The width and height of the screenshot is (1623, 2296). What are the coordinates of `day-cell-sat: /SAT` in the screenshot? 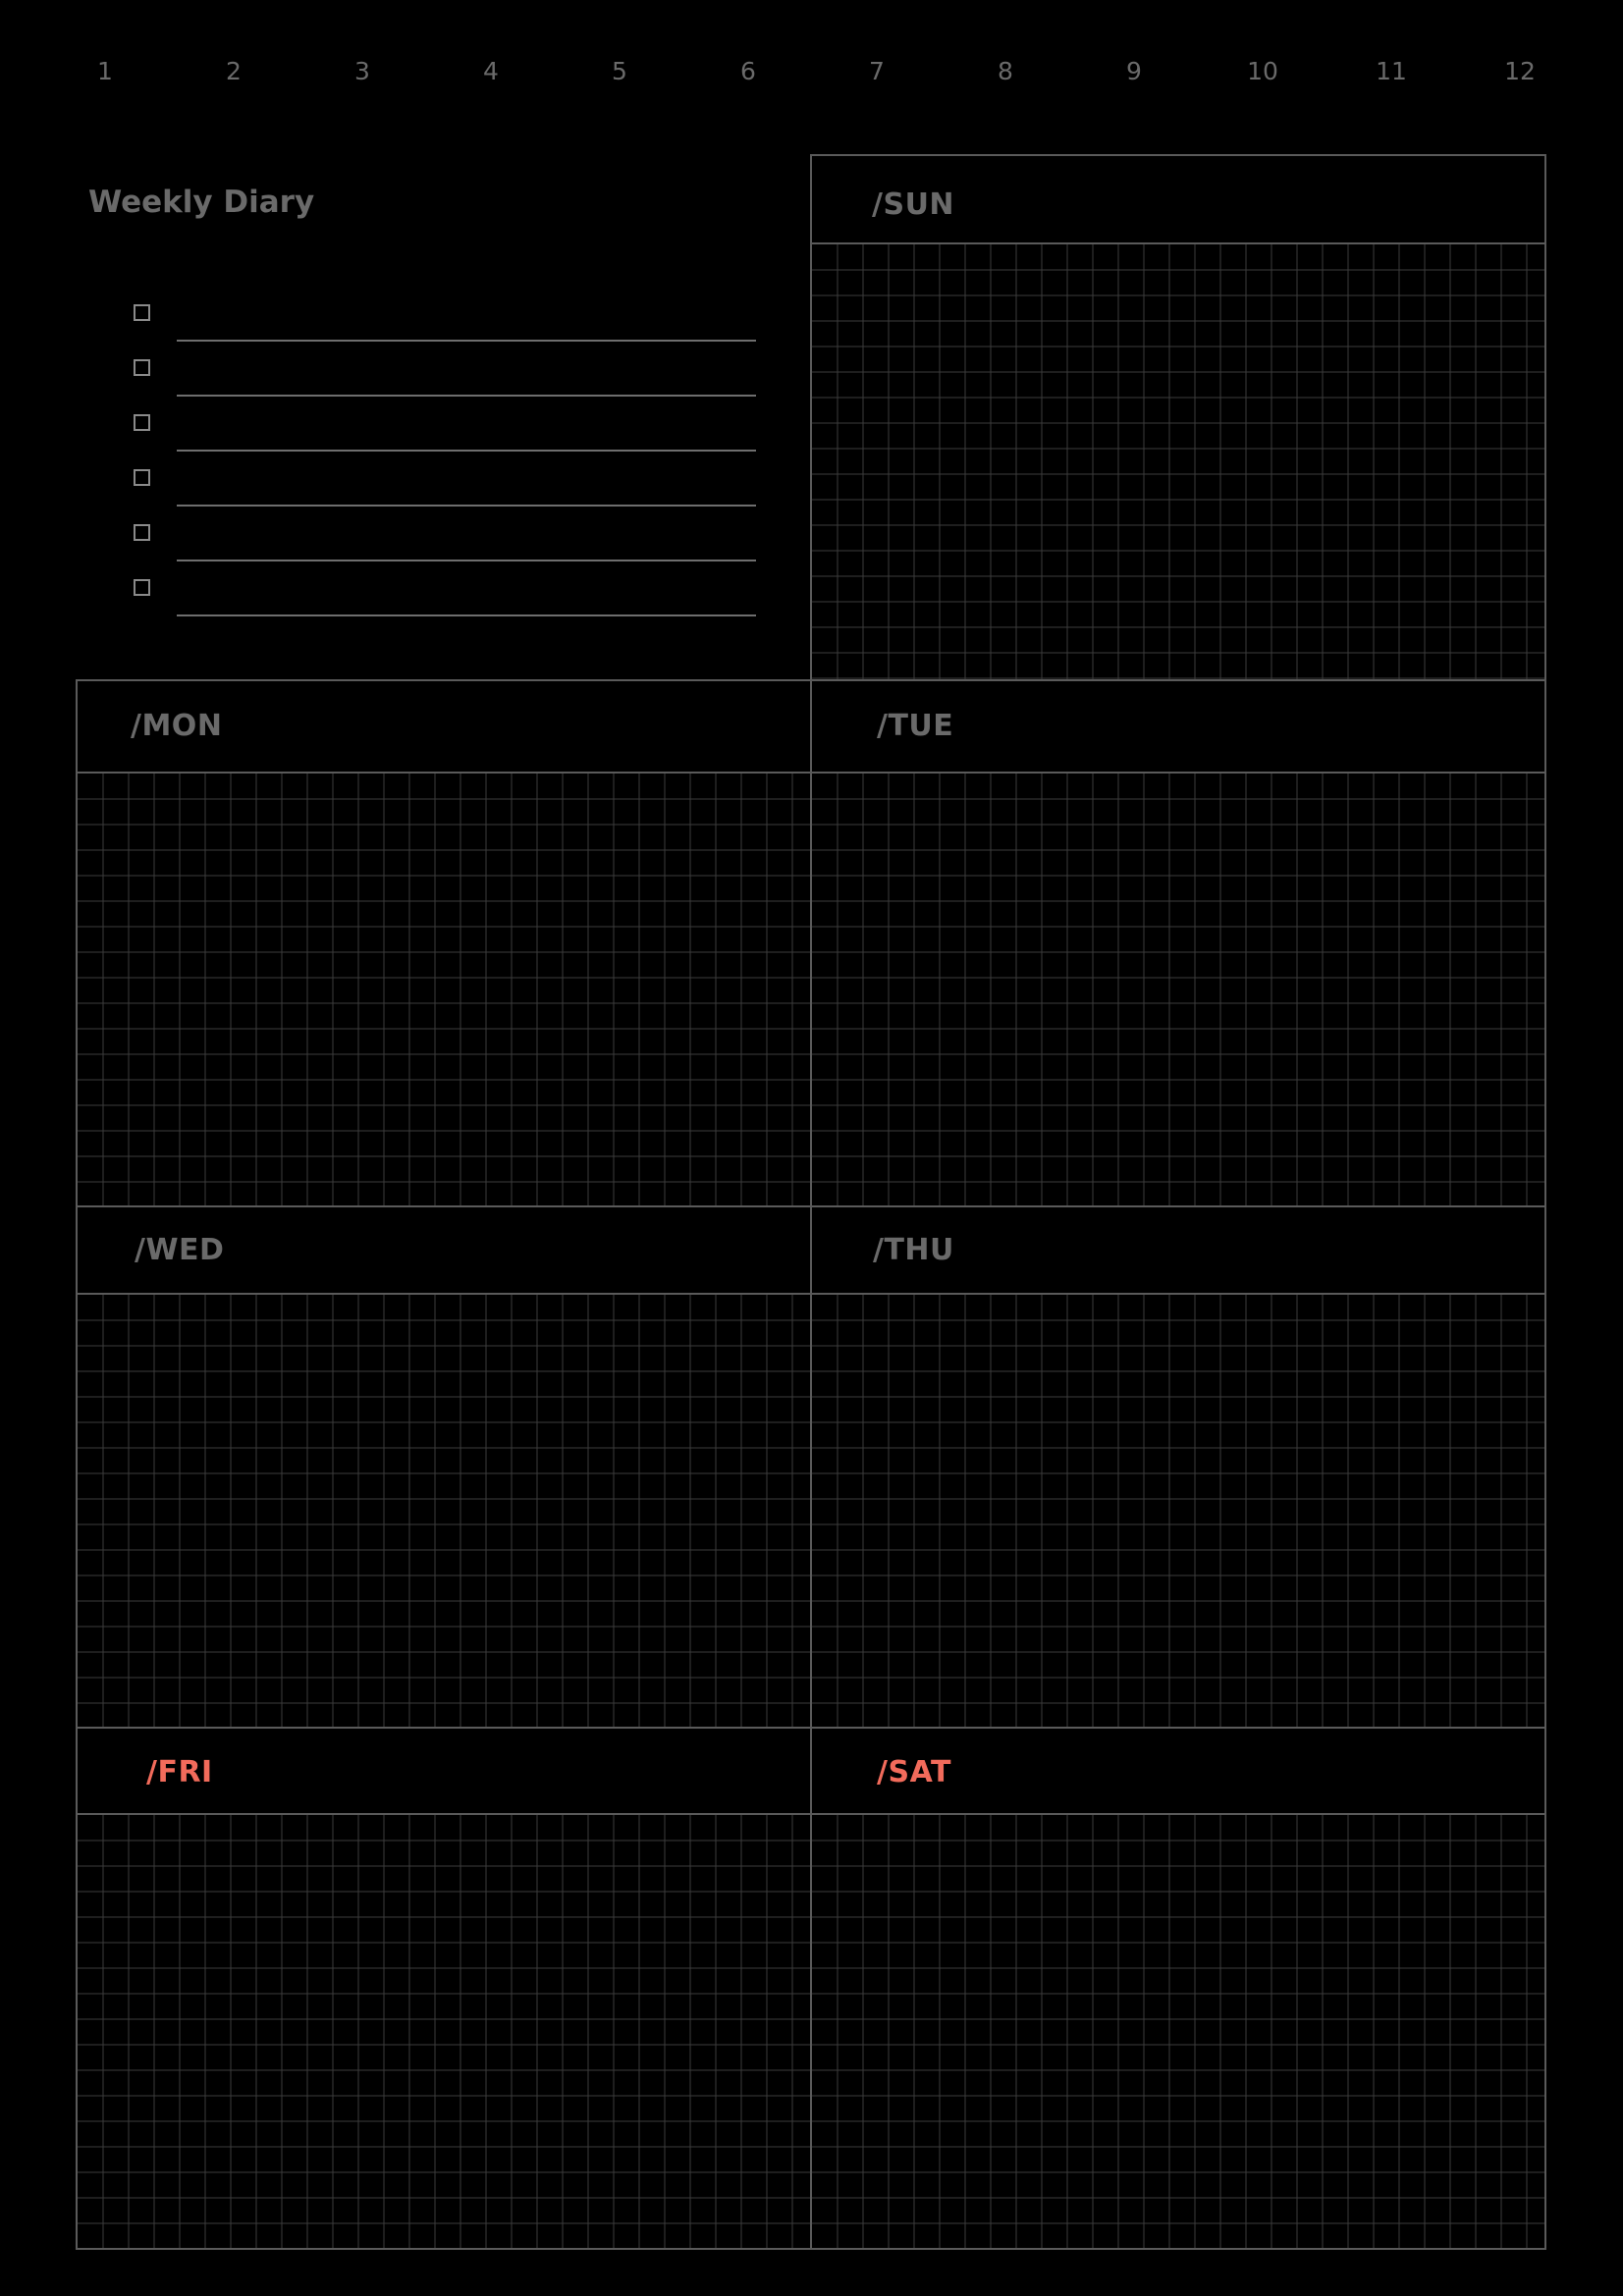 It's located at (1178, 1988).